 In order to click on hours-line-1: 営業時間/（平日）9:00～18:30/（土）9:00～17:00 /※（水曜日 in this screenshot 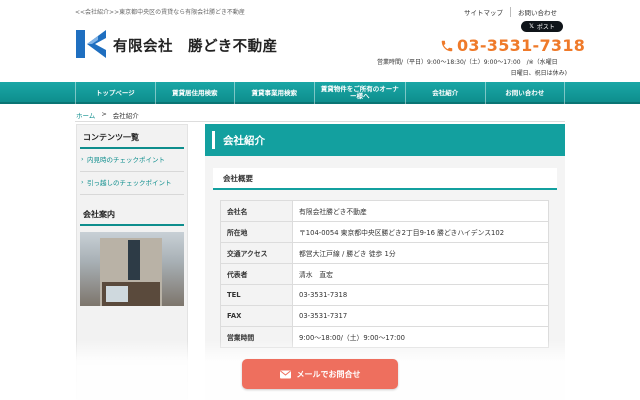, I will do `click(467, 62)`.